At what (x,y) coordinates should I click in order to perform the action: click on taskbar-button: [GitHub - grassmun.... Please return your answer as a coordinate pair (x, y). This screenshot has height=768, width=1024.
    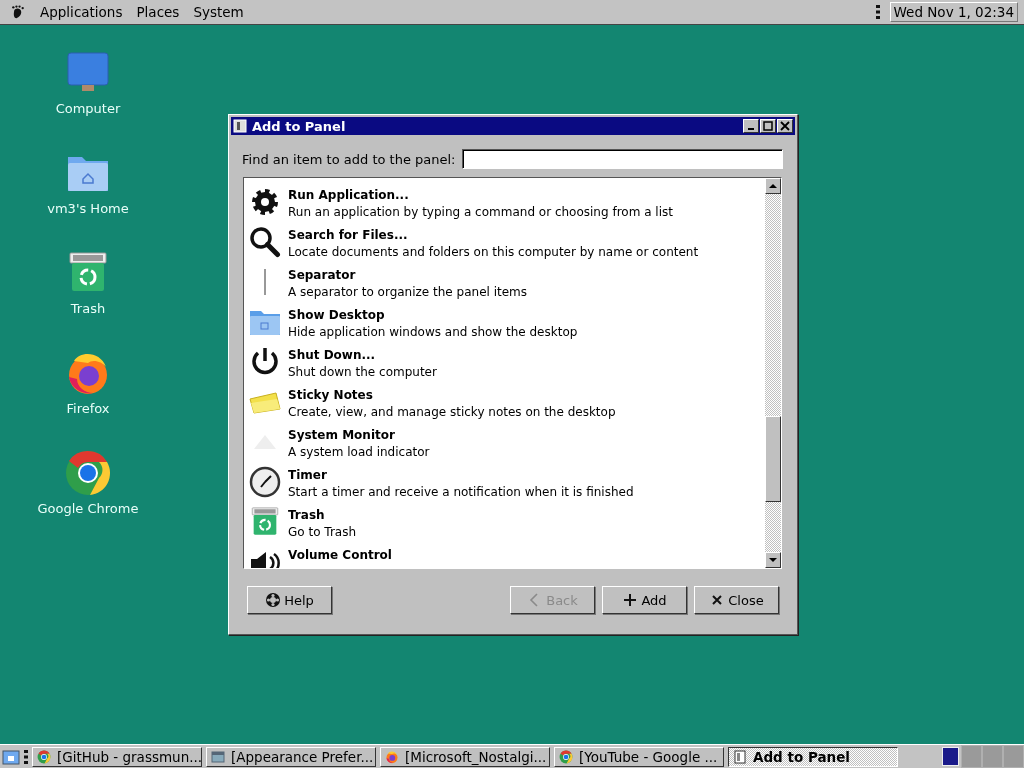
    Looking at the image, I should click on (117, 756).